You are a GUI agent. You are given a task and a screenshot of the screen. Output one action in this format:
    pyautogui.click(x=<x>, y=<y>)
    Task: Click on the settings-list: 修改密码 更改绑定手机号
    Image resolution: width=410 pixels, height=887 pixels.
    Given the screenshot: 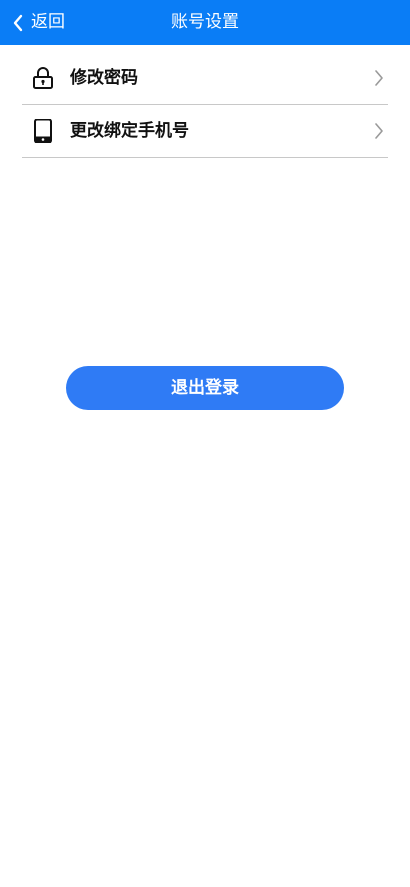 What is the action you would take?
    pyautogui.click(x=205, y=105)
    